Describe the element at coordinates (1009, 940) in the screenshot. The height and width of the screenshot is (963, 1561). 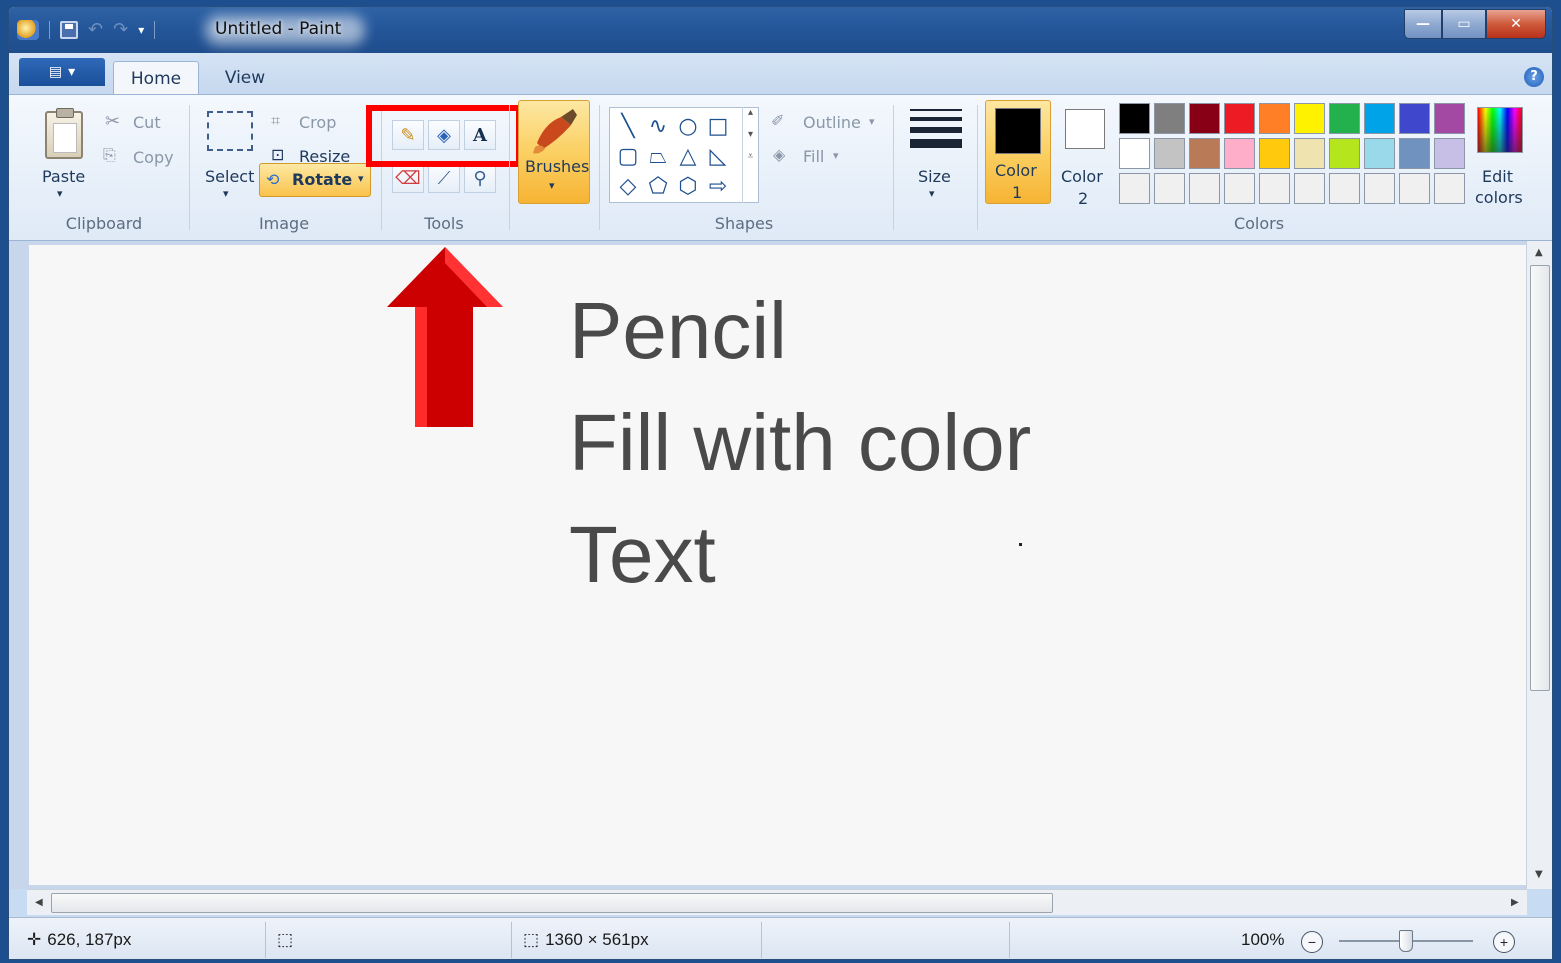
I see `status-separator` at that location.